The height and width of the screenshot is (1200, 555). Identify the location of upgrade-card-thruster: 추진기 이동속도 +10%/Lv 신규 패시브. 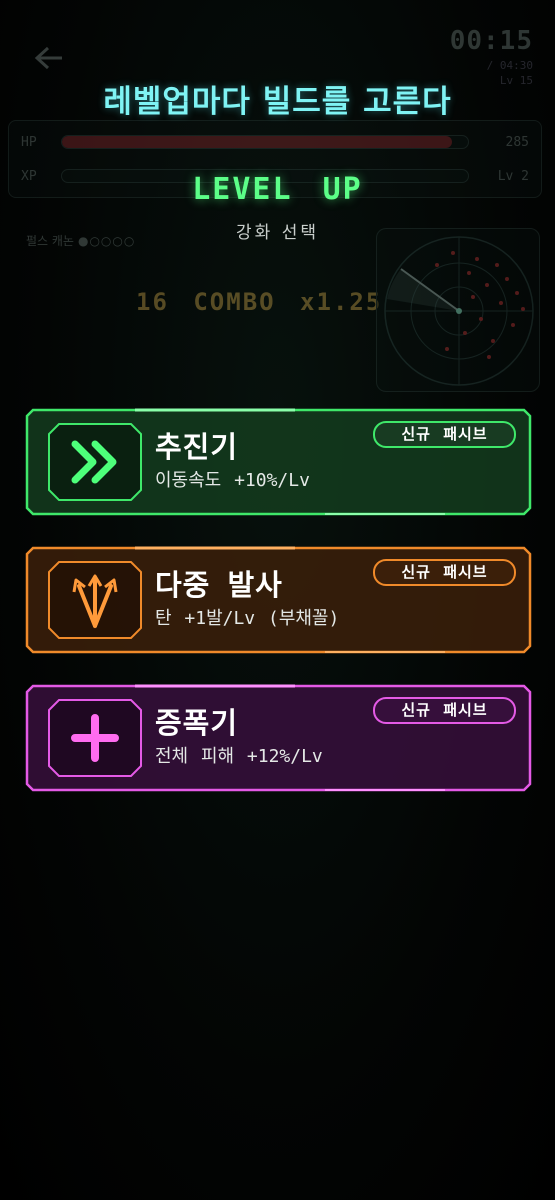
(278, 462).